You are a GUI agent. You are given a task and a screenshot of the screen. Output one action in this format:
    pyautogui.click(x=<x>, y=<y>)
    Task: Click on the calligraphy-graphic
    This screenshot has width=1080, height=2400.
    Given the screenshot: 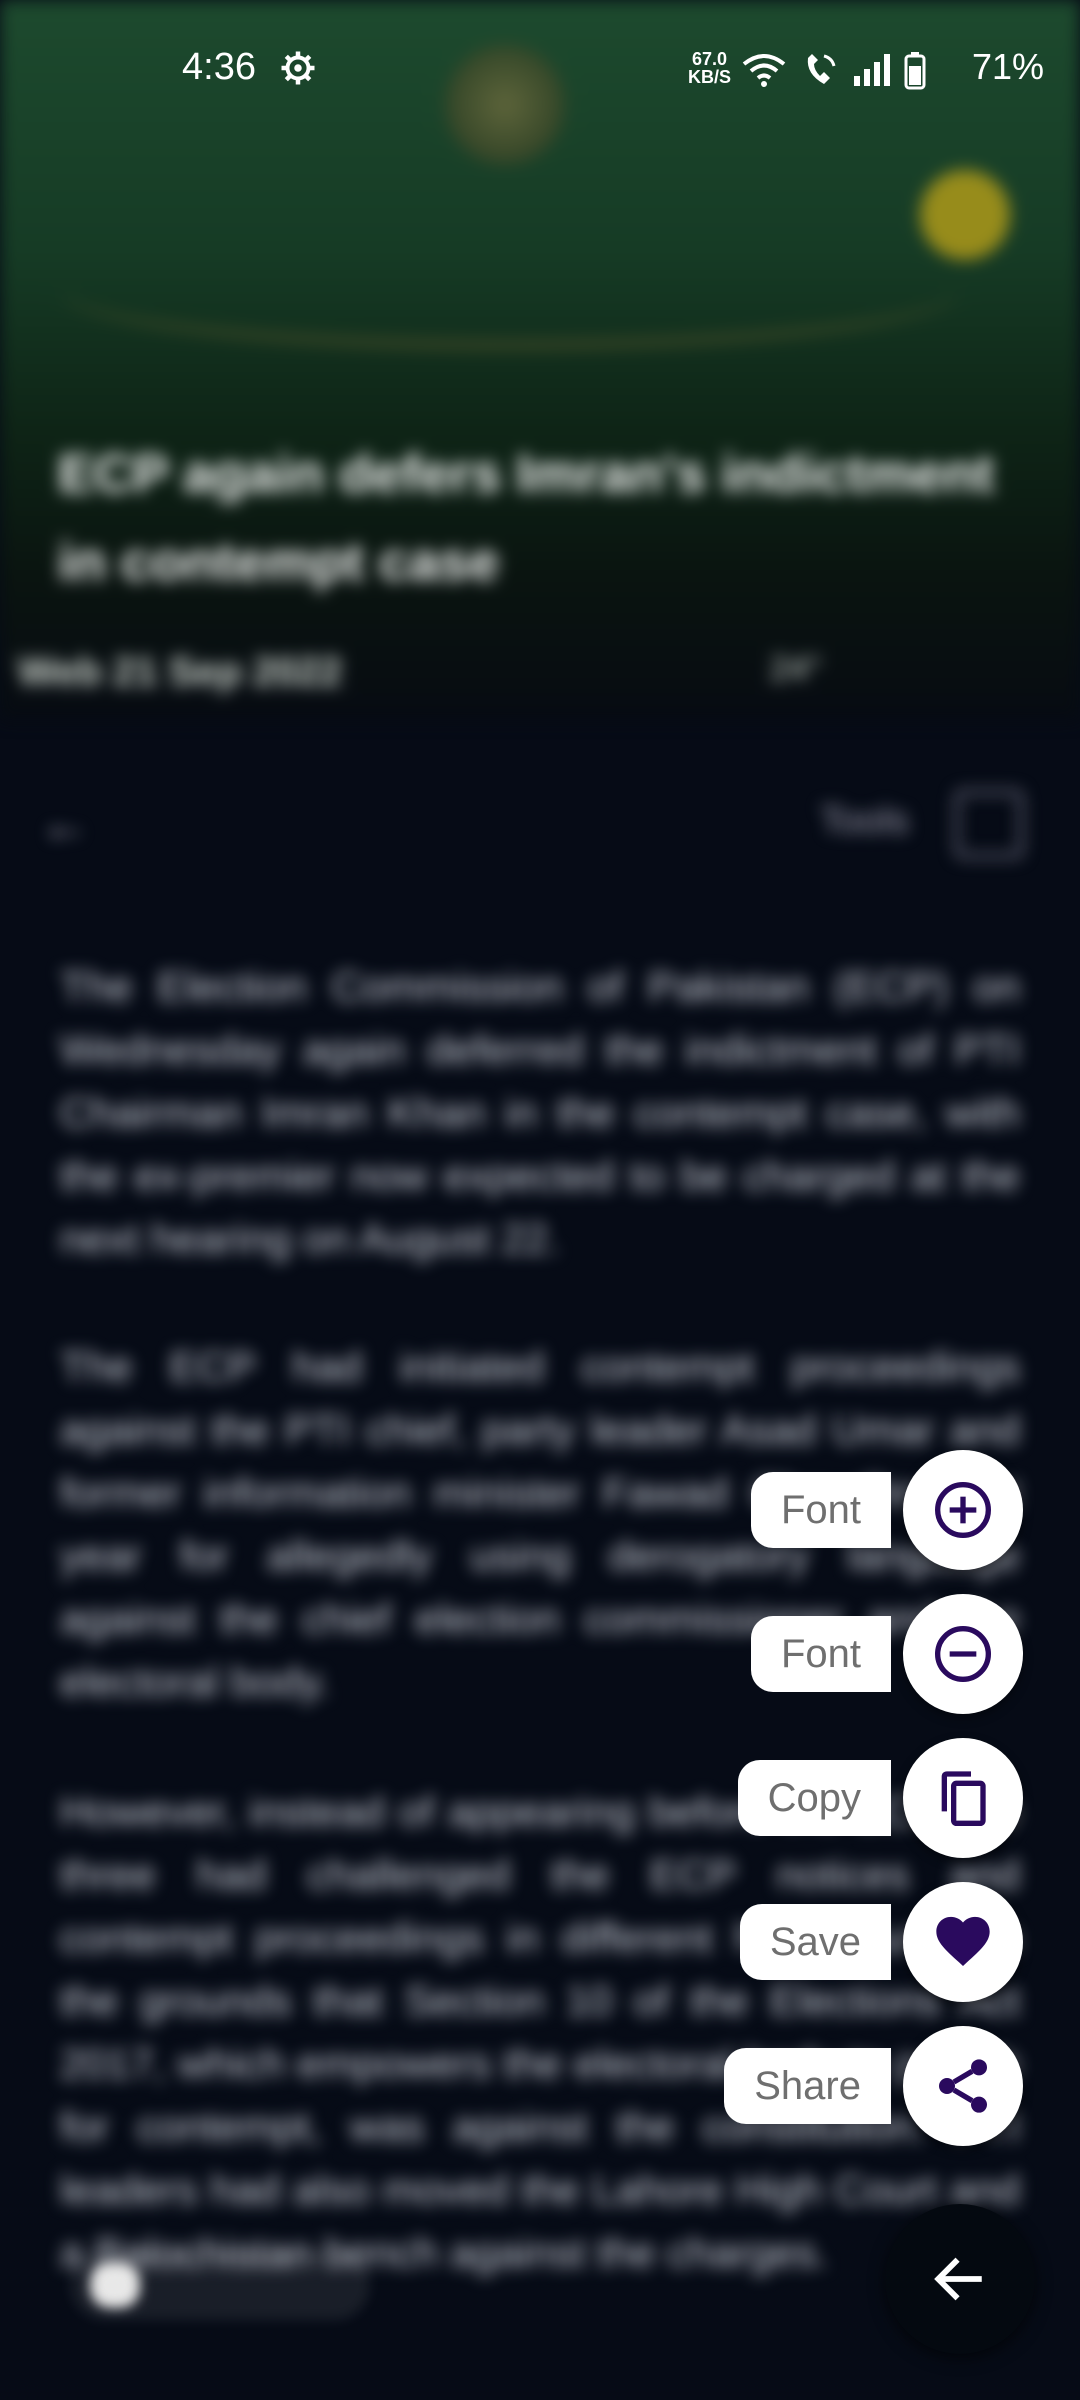 What is the action you would take?
    pyautogui.click(x=510, y=290)
    